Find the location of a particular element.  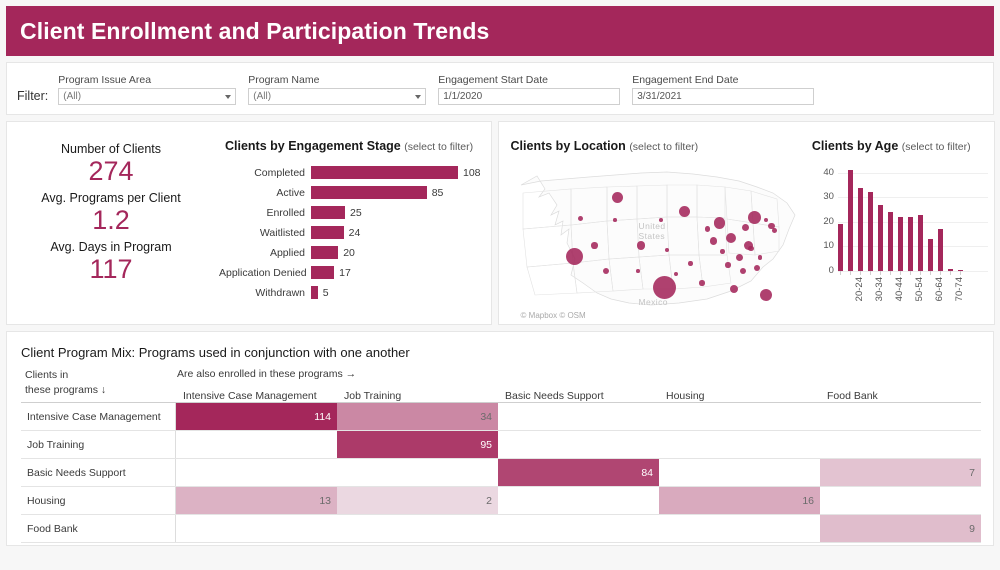

age-x-tick-label: 60-64 is located at coordinates (939, 289).